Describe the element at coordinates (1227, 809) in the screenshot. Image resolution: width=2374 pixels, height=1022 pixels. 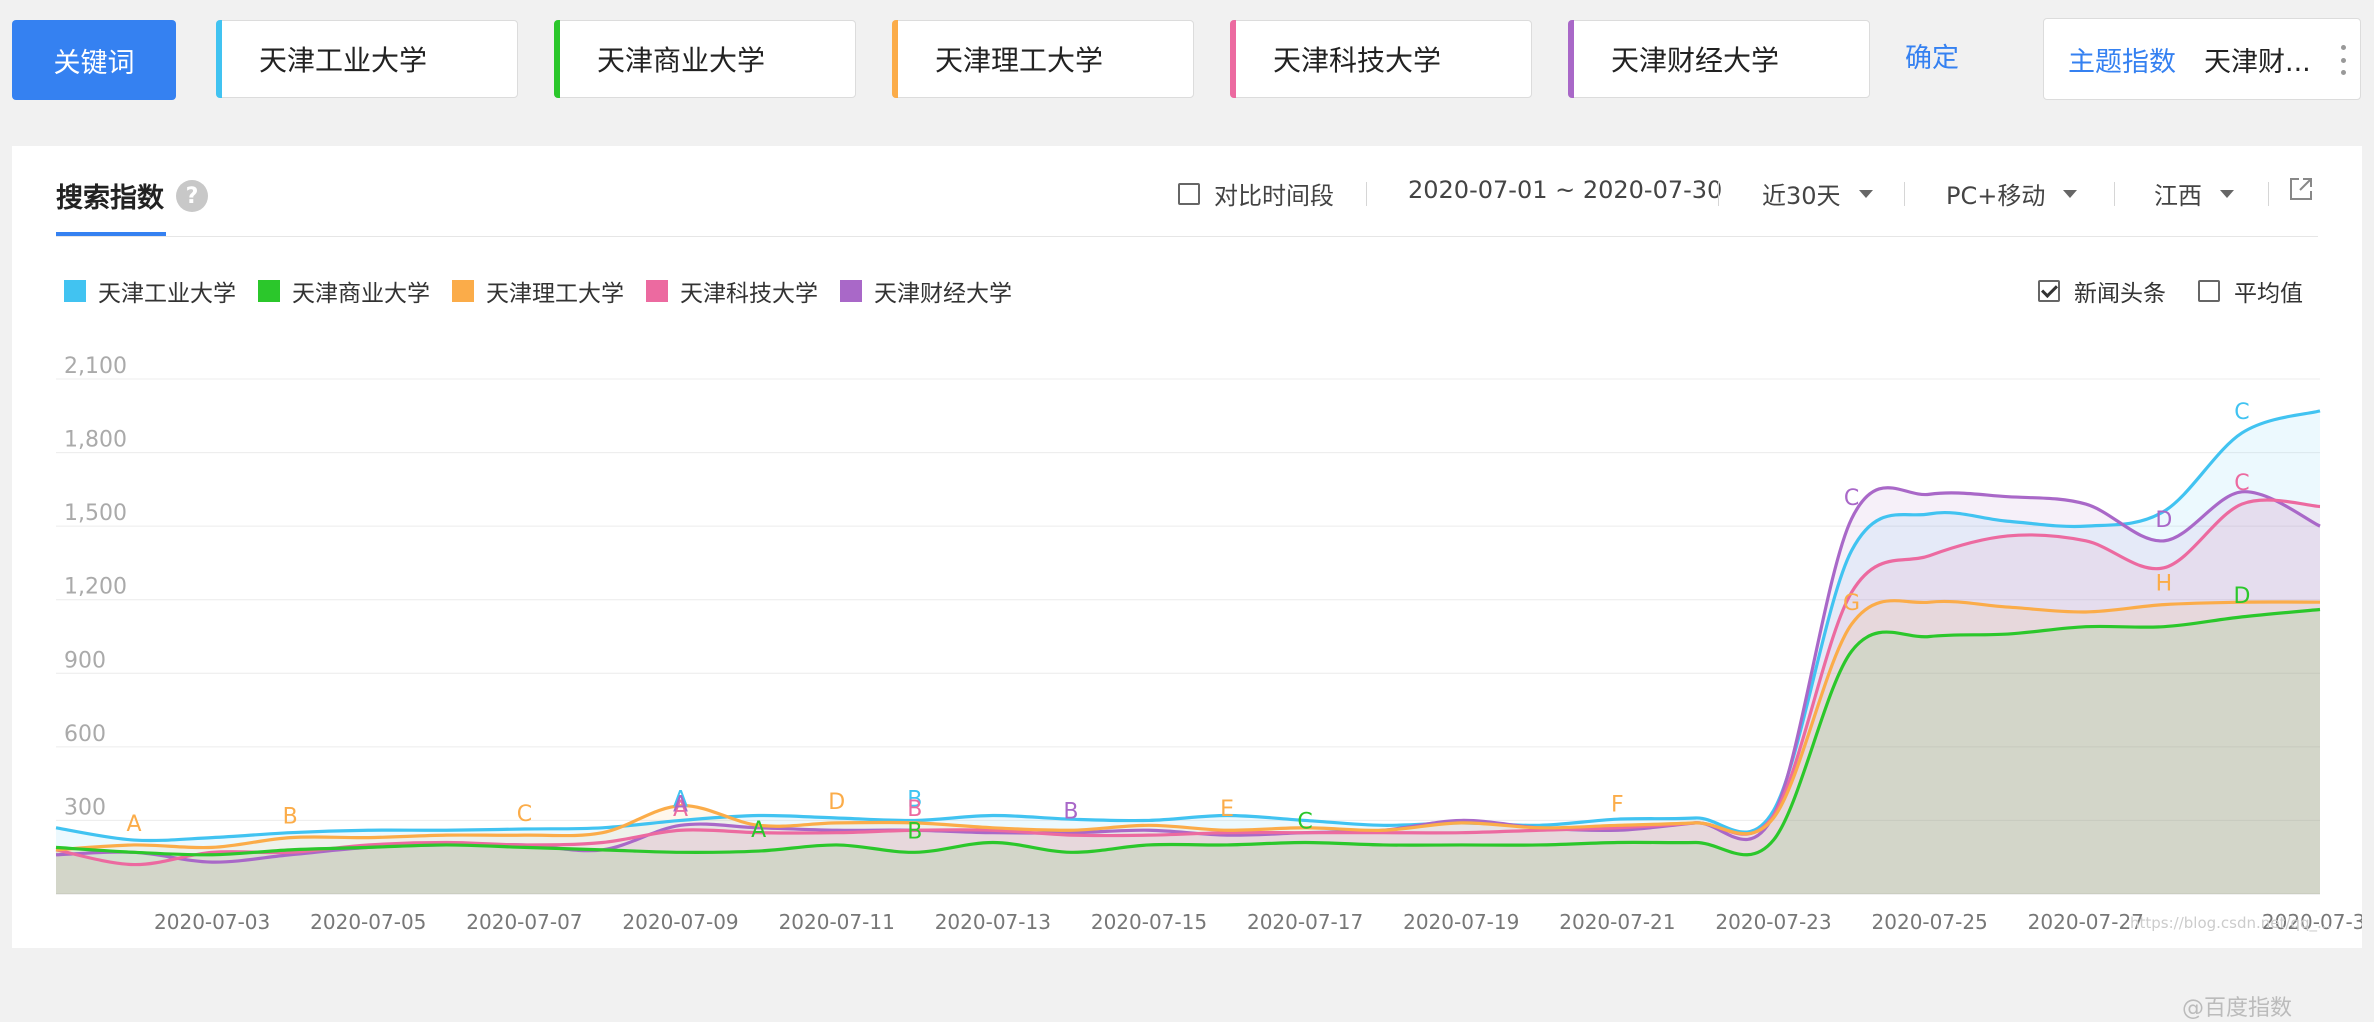
I see `news-annotation: E` at that location.